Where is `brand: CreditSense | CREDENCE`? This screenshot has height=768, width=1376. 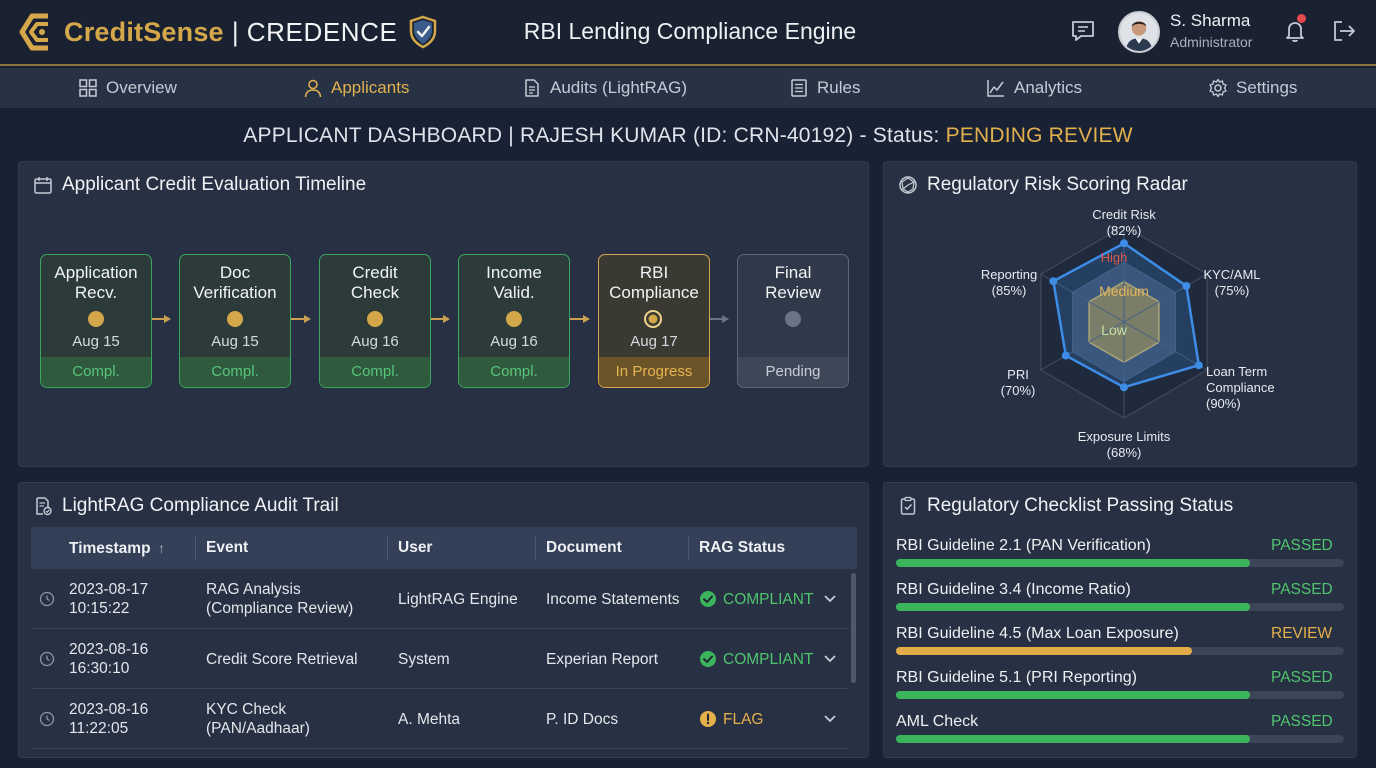
brand: CreditSense | CREDENCE is located at coordinates (228, 32).